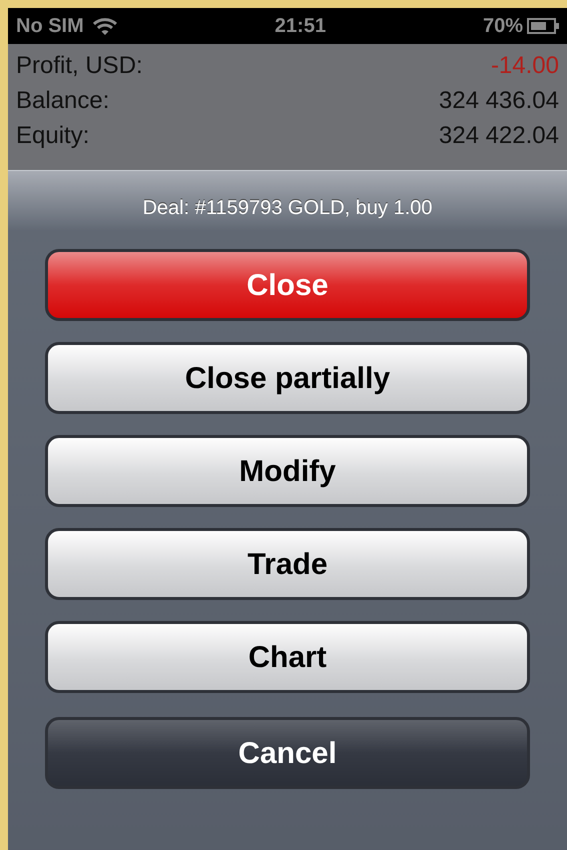 The height and width of the screenshot is (850, 567). I want to click on wifi-icon, so click(105, 26).